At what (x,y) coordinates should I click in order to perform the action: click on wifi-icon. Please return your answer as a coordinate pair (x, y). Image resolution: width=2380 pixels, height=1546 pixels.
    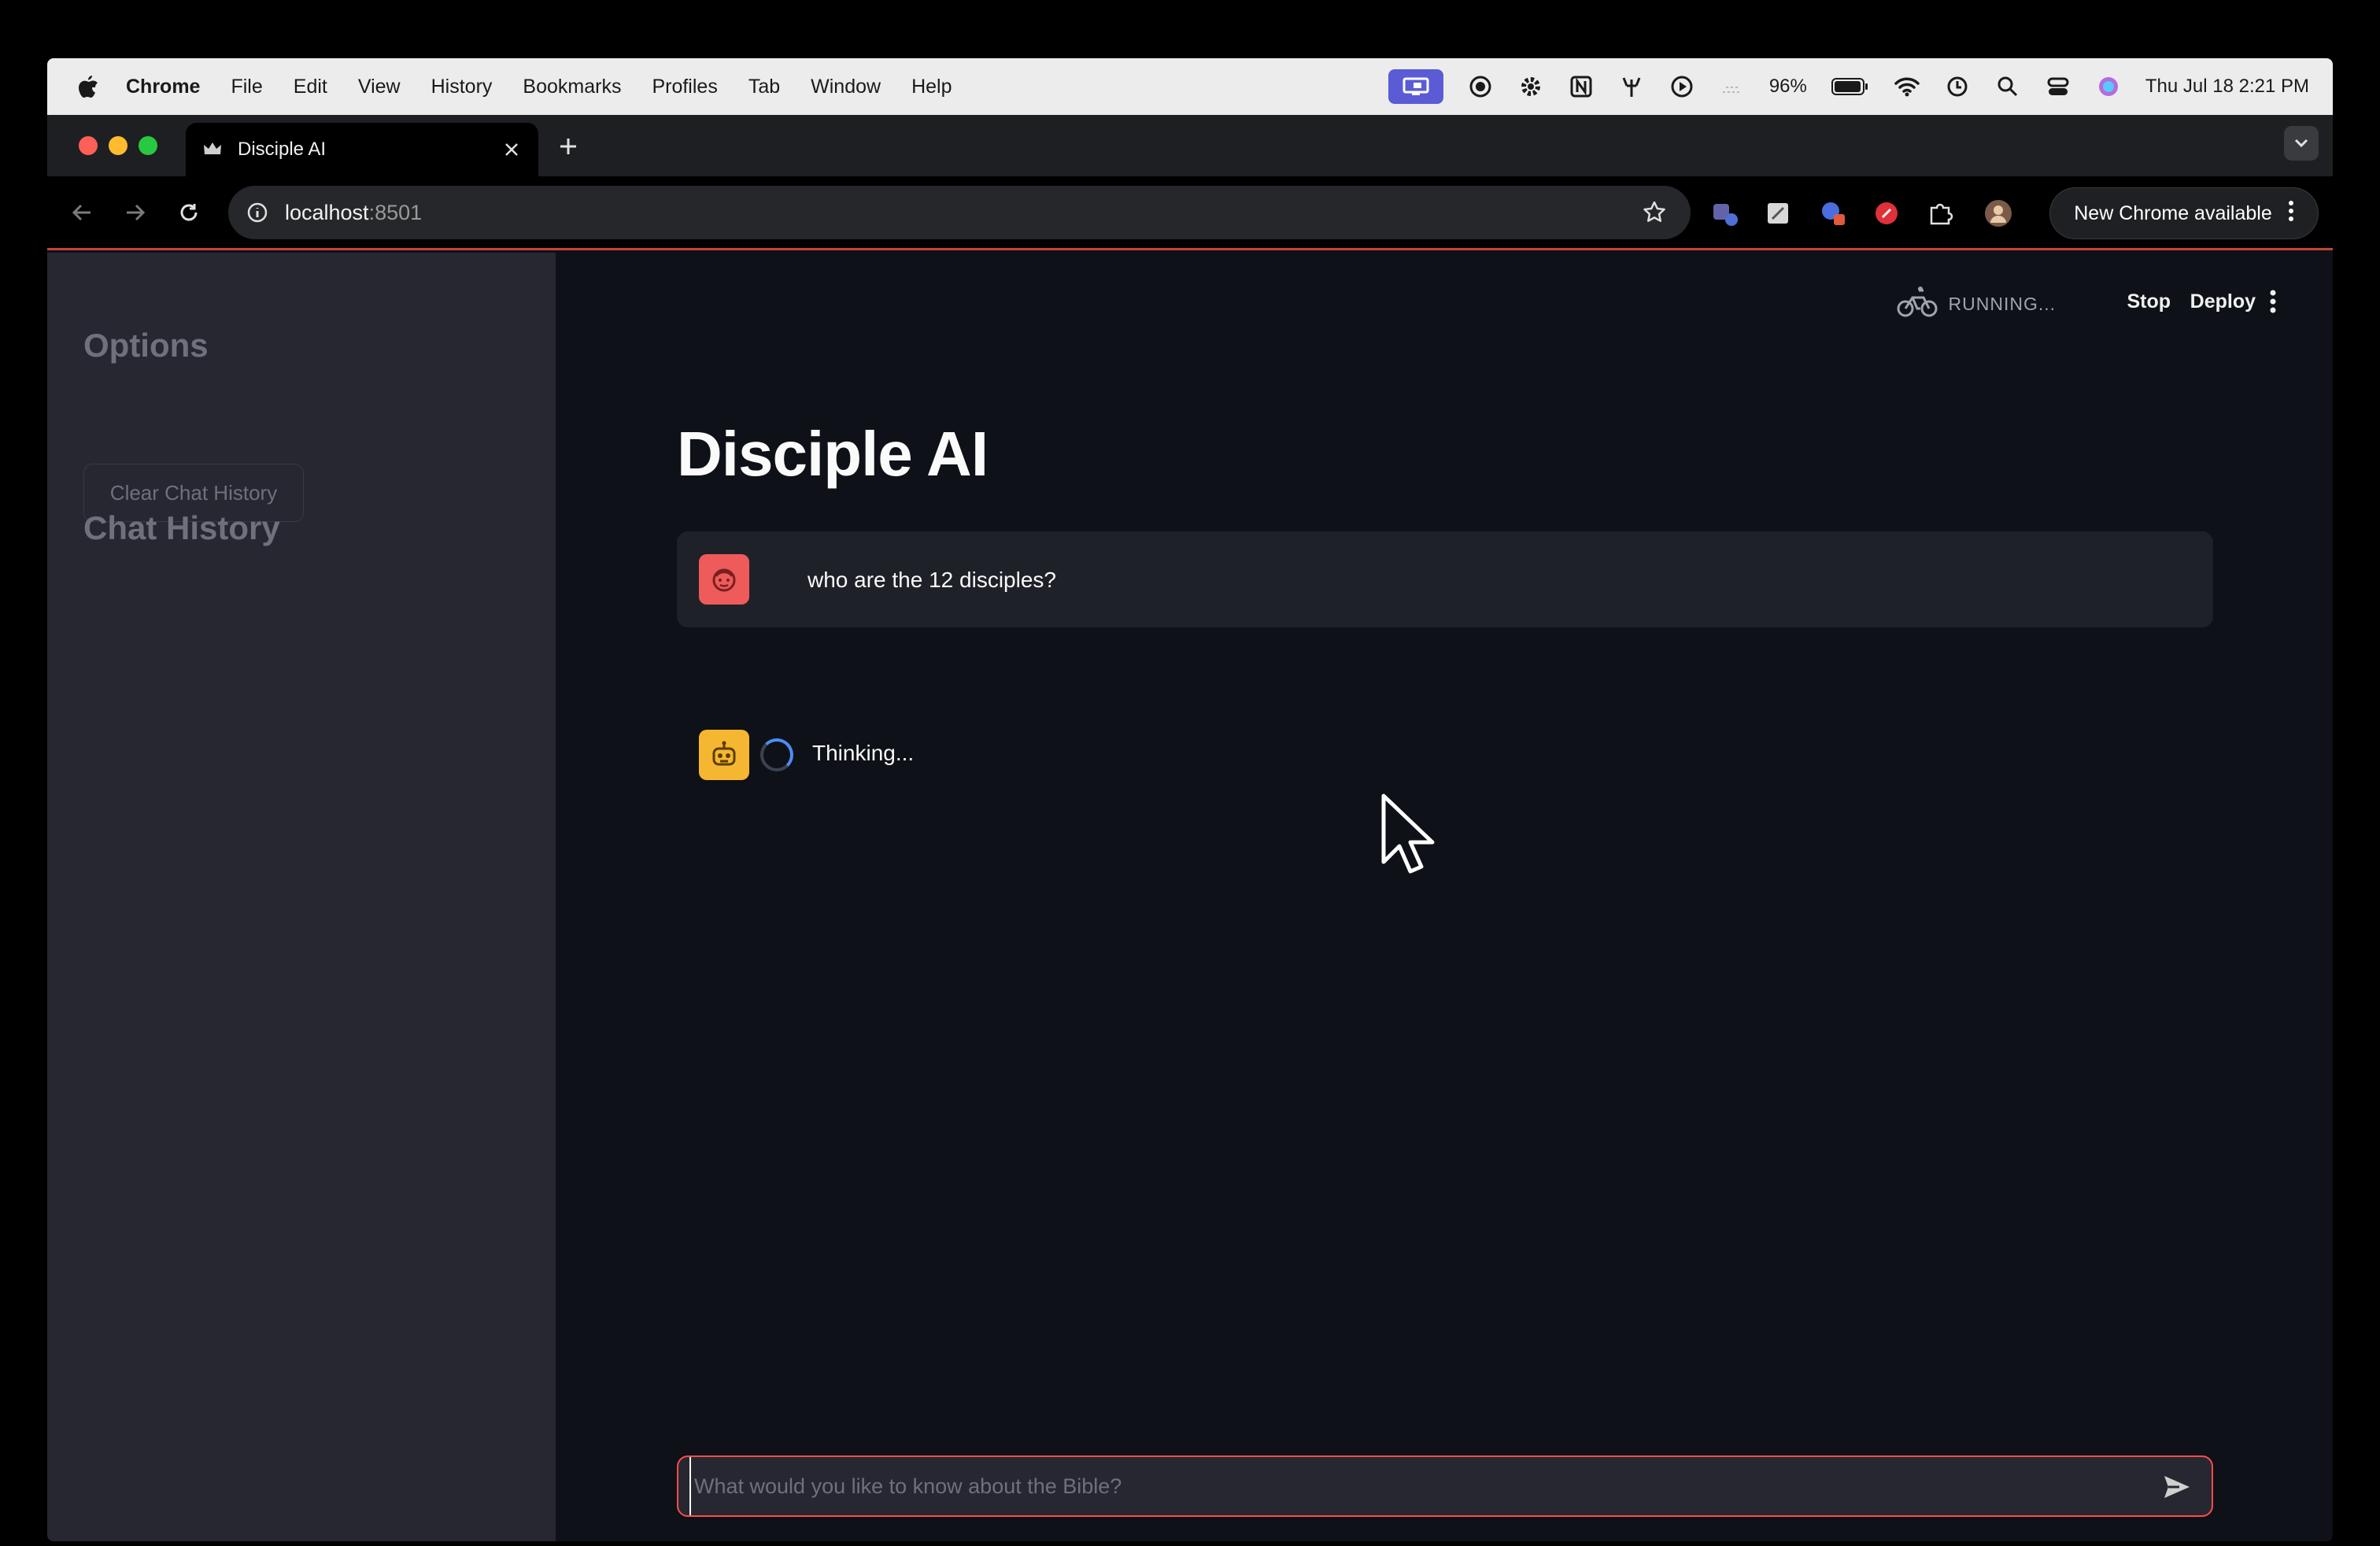
    Looking at the image, I should click on (1907, 86).